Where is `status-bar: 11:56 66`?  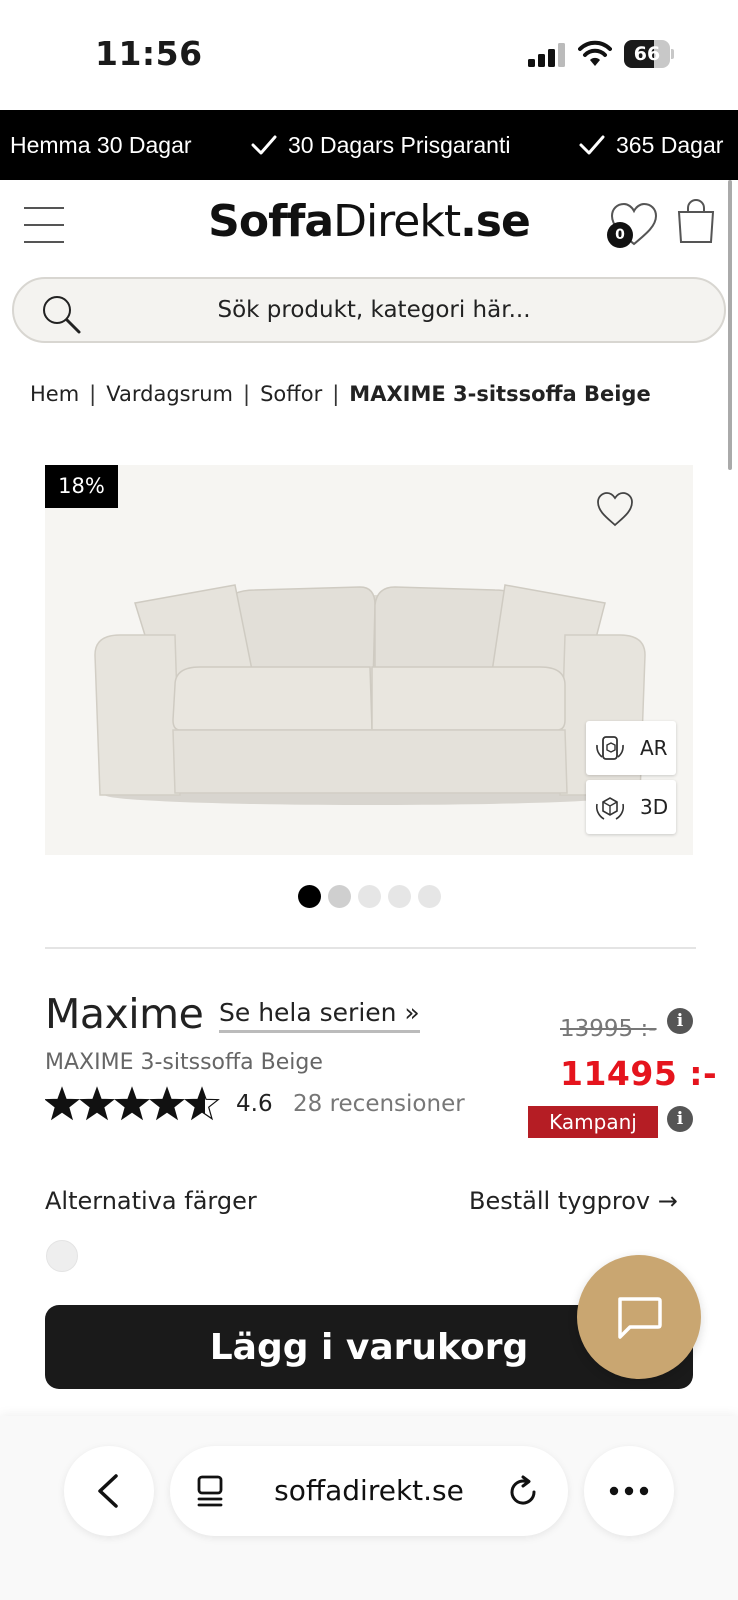 status-bar: 11:56 66 is located at coordinates (369, 55).